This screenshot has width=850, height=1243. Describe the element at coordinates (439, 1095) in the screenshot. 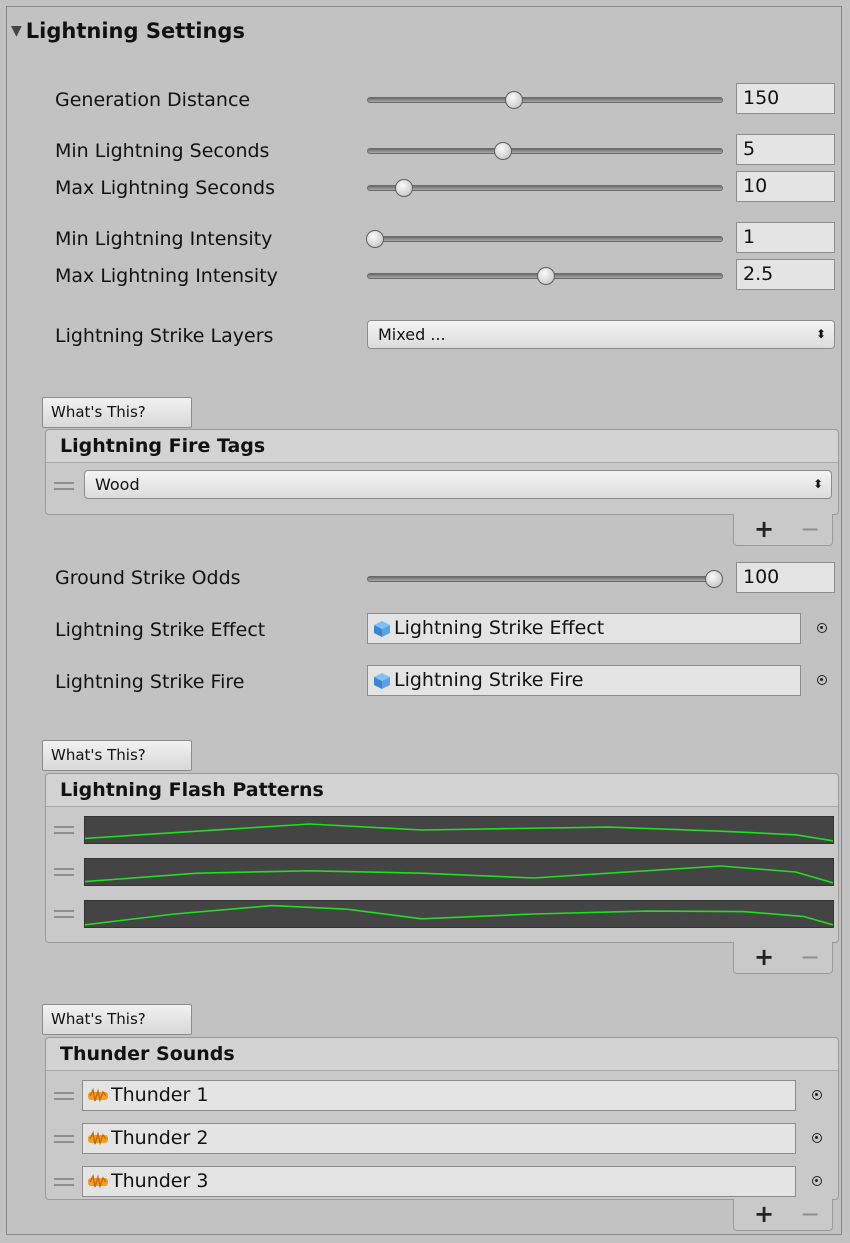

I see `thunder-sound-field: Thunder 1` at that location.